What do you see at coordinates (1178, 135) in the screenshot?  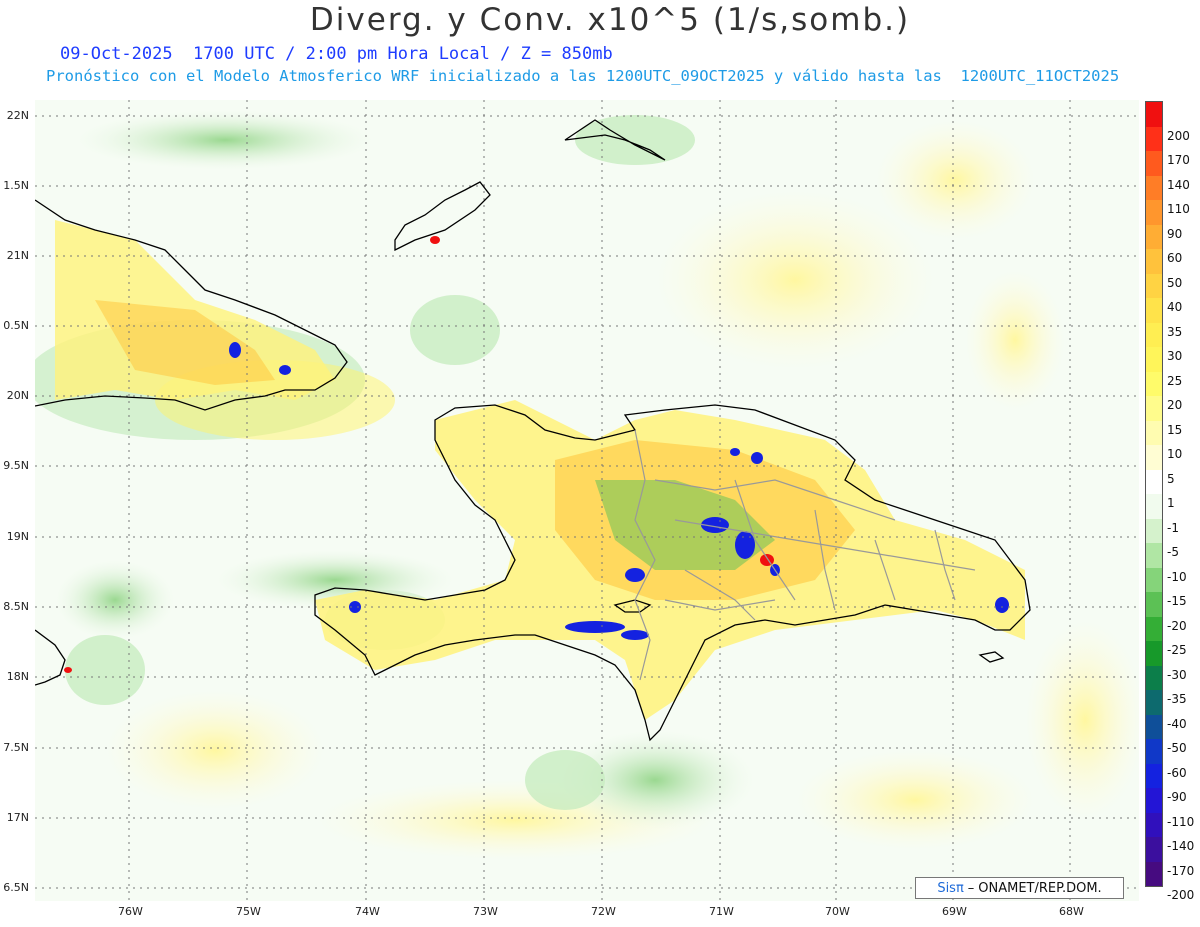 I see `colorbar-label: 200` at bounding box center [1178, 135].